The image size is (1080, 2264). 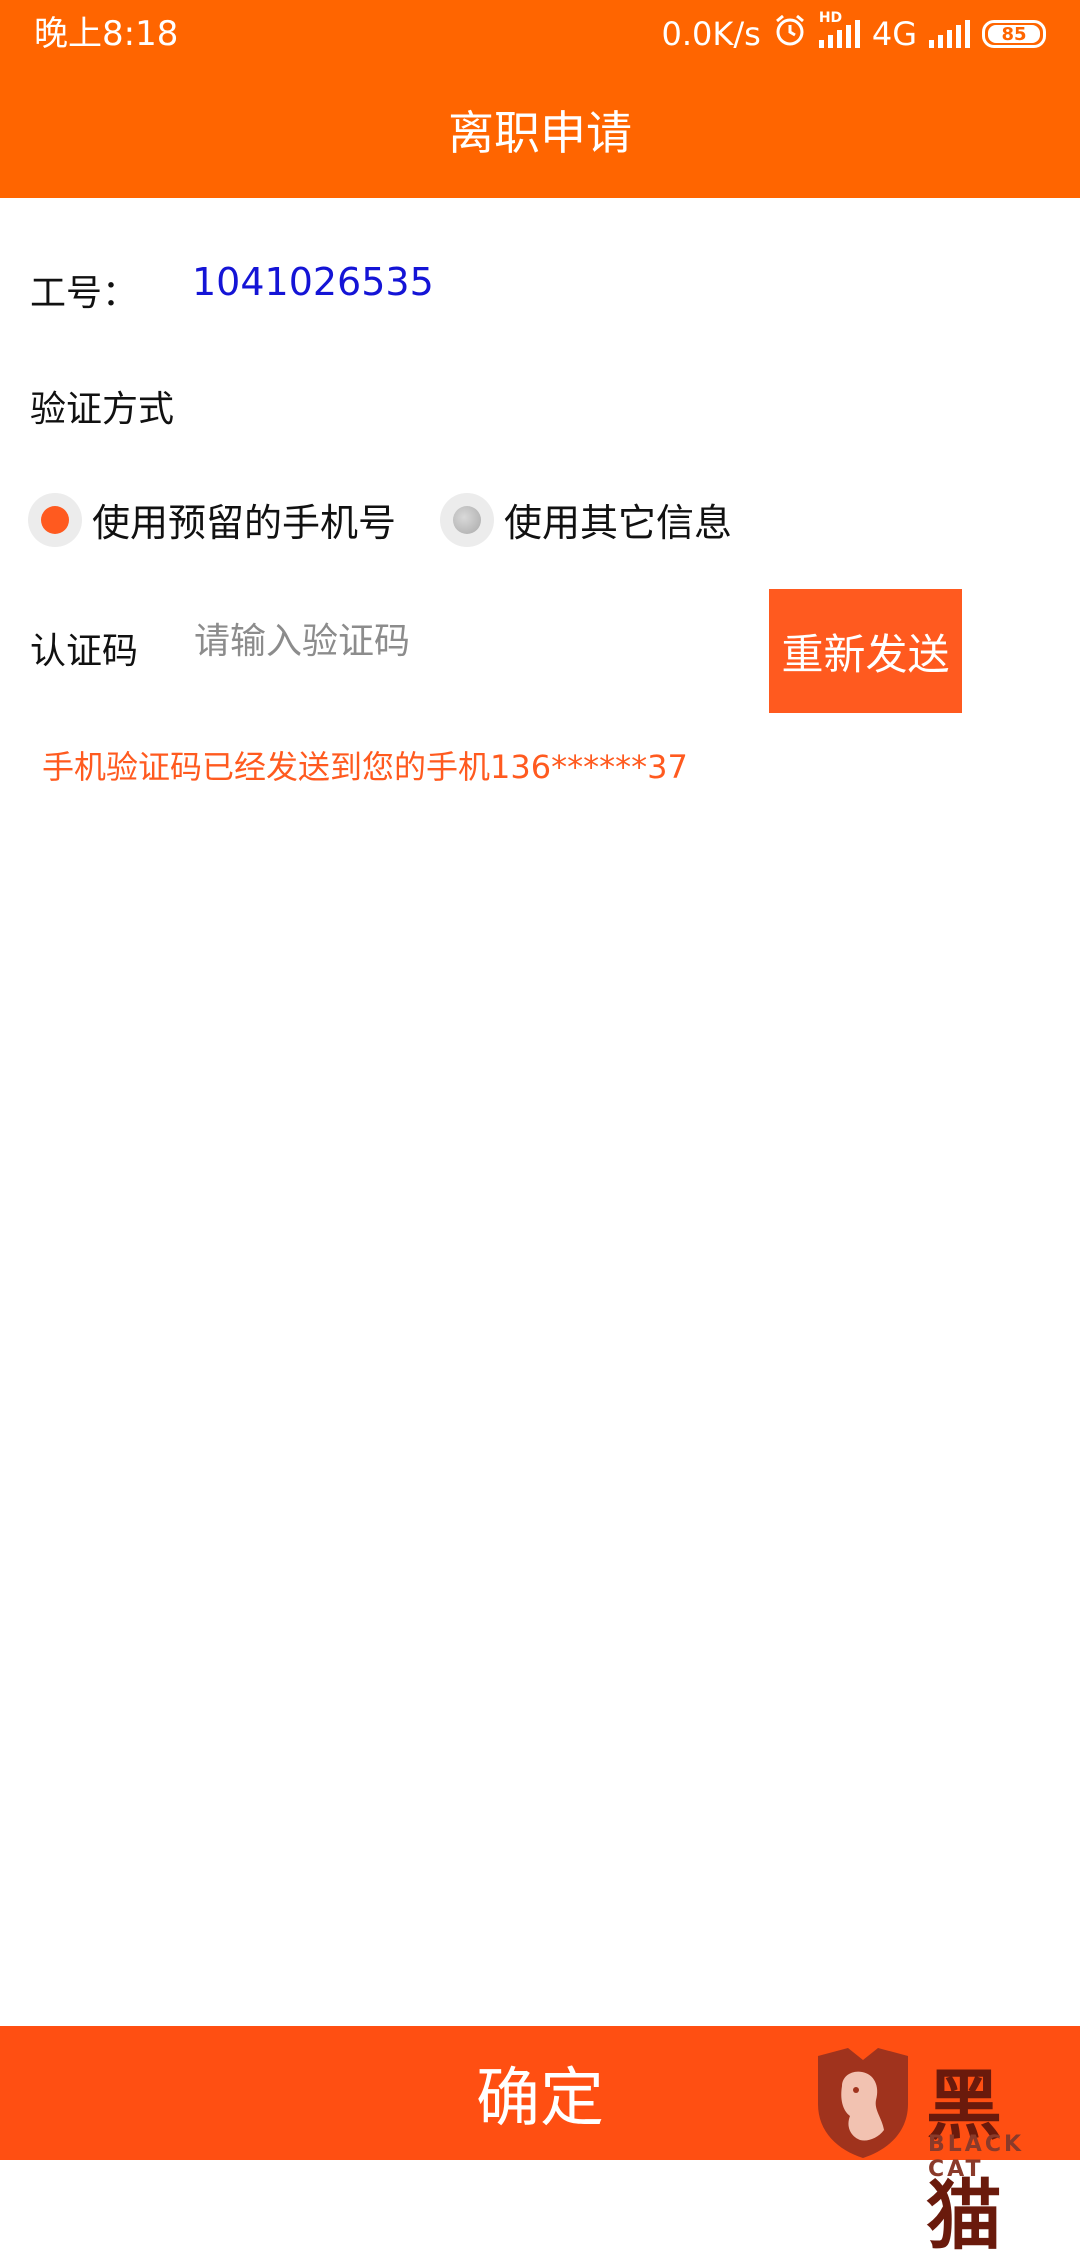 What do you see at coordinates (540, 133) in the screenshot?
I see `page-title: 离职申请` at bounding box center [540, 133].